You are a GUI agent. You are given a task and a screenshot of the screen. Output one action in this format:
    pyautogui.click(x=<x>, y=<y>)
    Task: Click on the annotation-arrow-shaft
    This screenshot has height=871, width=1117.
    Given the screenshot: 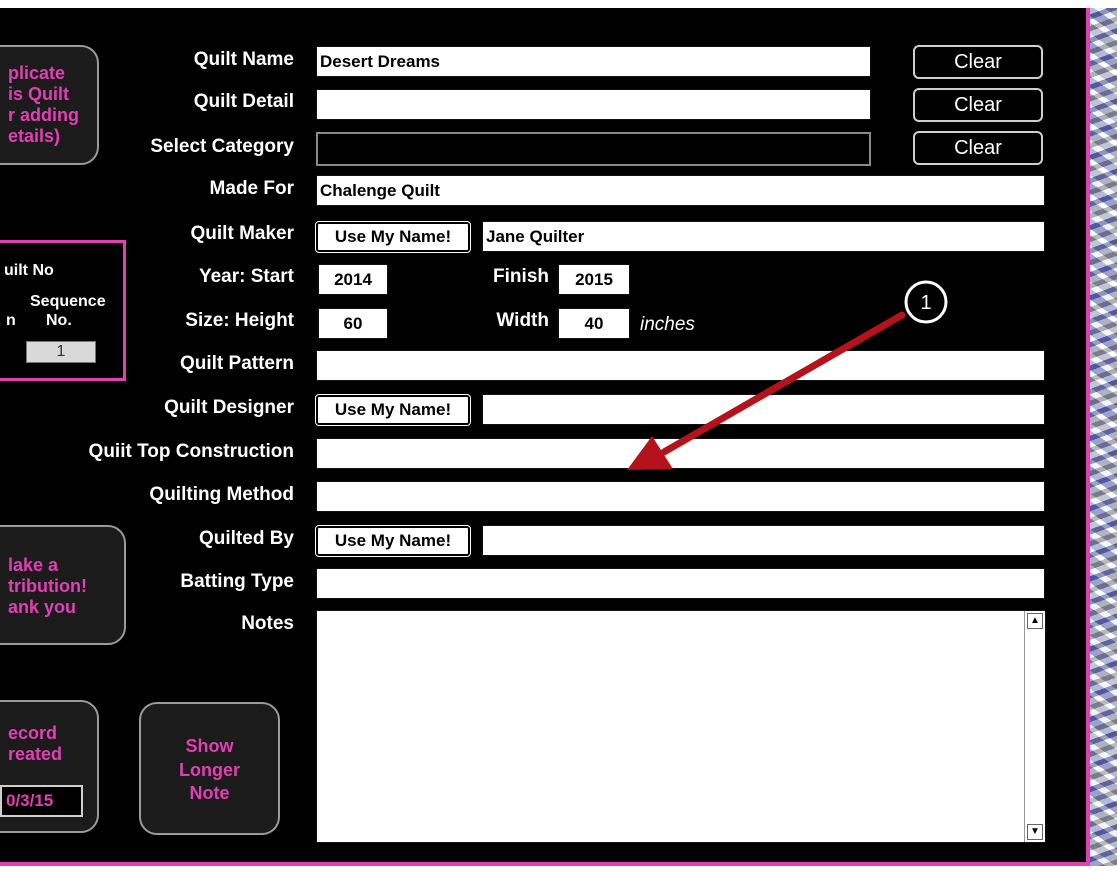 What is the action you would take?
    pyautogui.click(x=783, y=383)
    